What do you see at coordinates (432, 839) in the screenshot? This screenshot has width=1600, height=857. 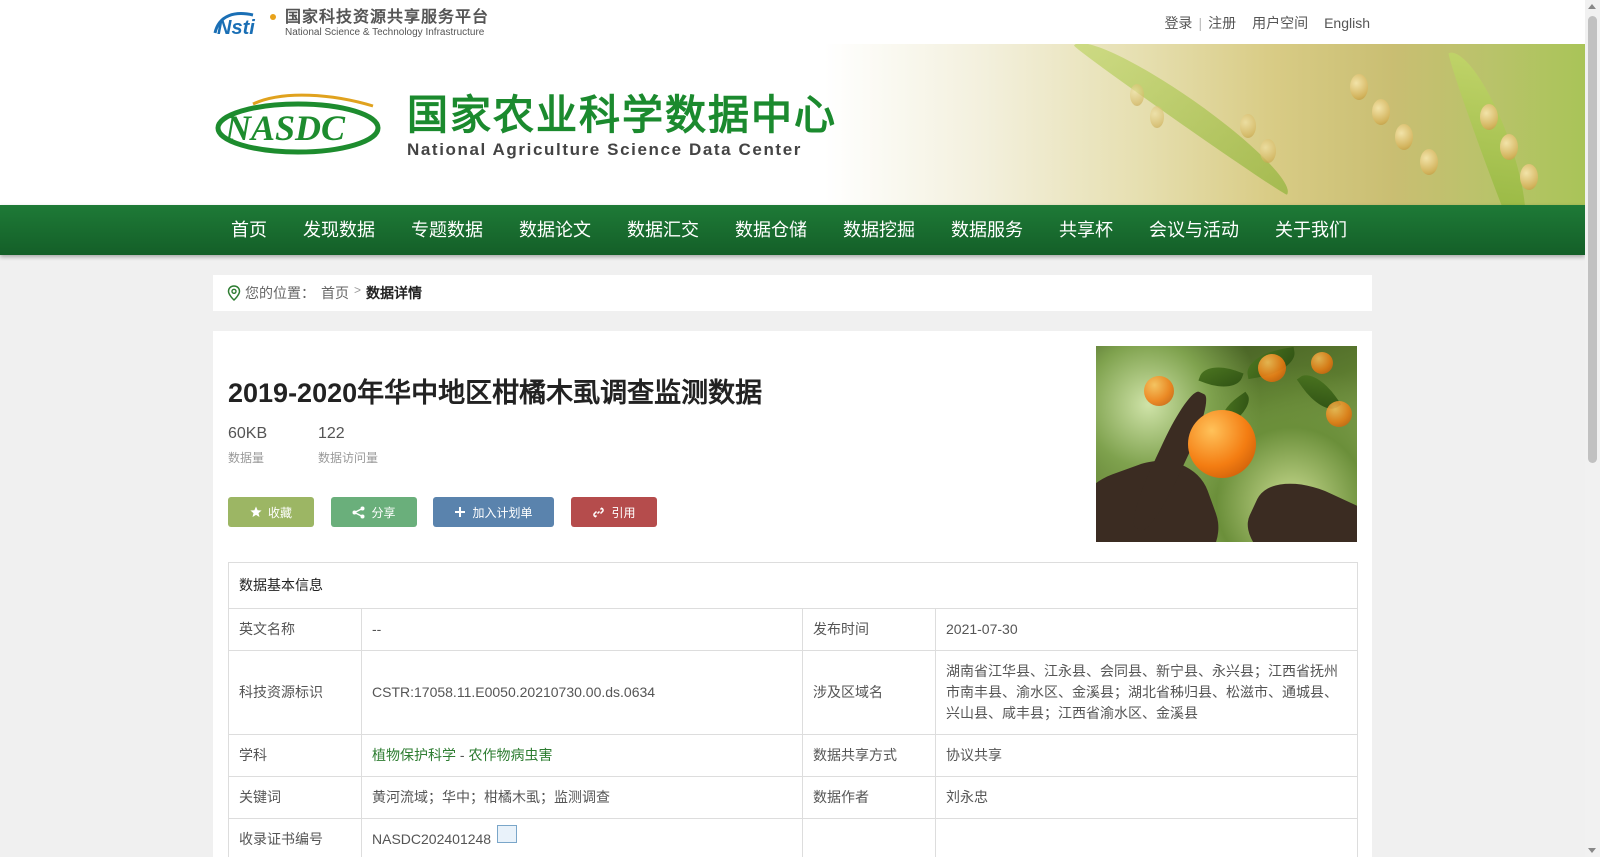 I see `certificate-number: NASDC202401248` at bounding box center [432, 839].